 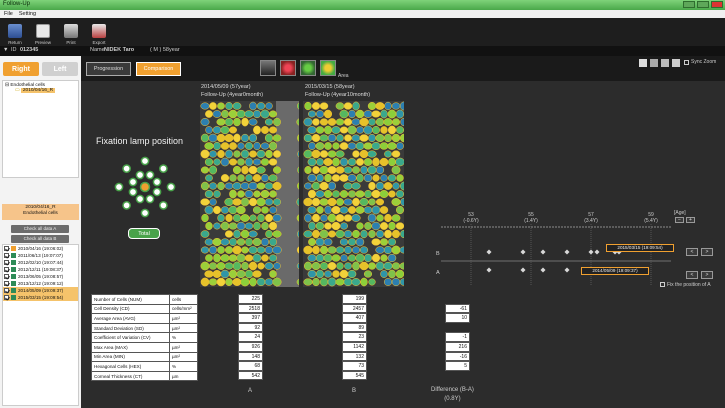 What do you see at coordinates (362, 14) in the screenshot?
I see `menu-bar: File Setting` at bounding box center [362, 14].